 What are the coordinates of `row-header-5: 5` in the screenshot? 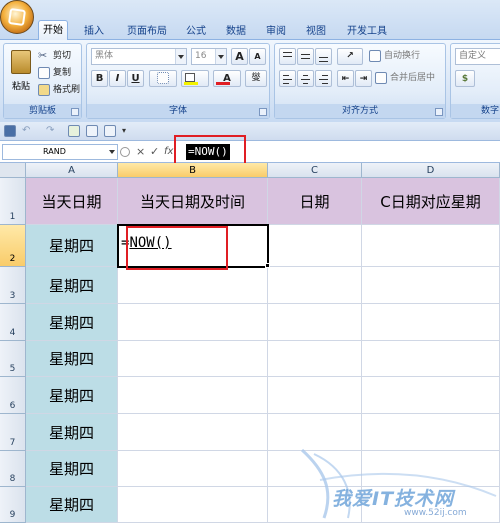 It's located at (13, 359).